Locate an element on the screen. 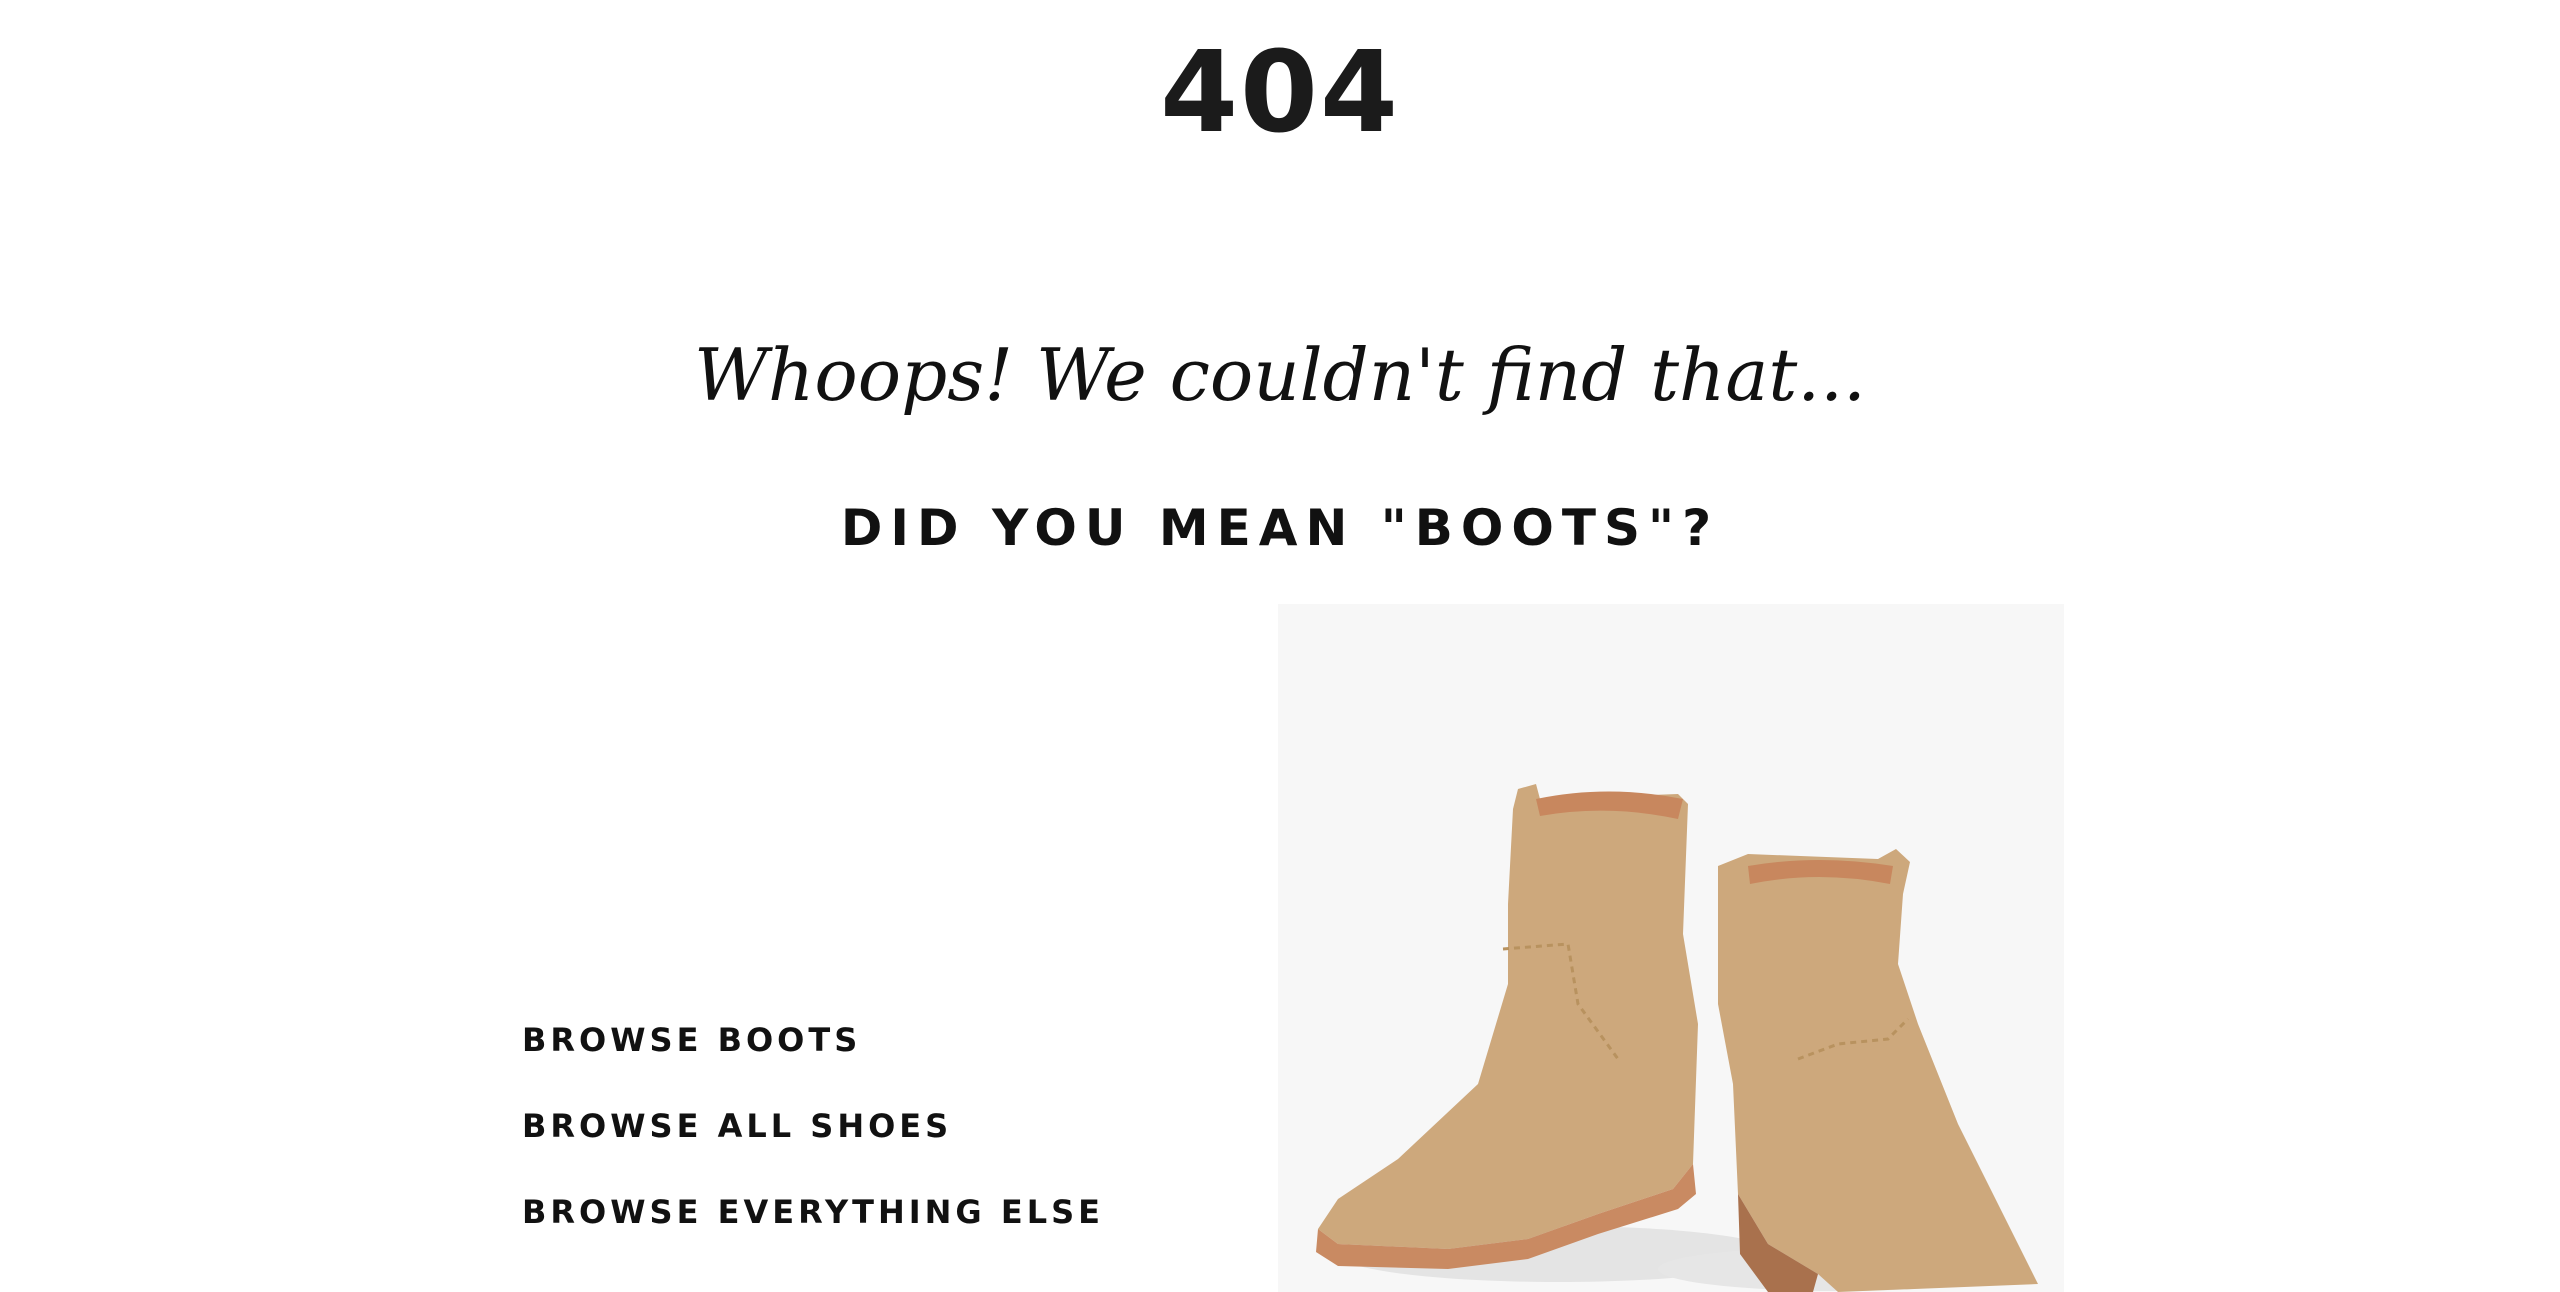 Image resolution: width=2560 pixels, height=1292 pixels. boots-illustration is located at coordinates (1677, 1038).